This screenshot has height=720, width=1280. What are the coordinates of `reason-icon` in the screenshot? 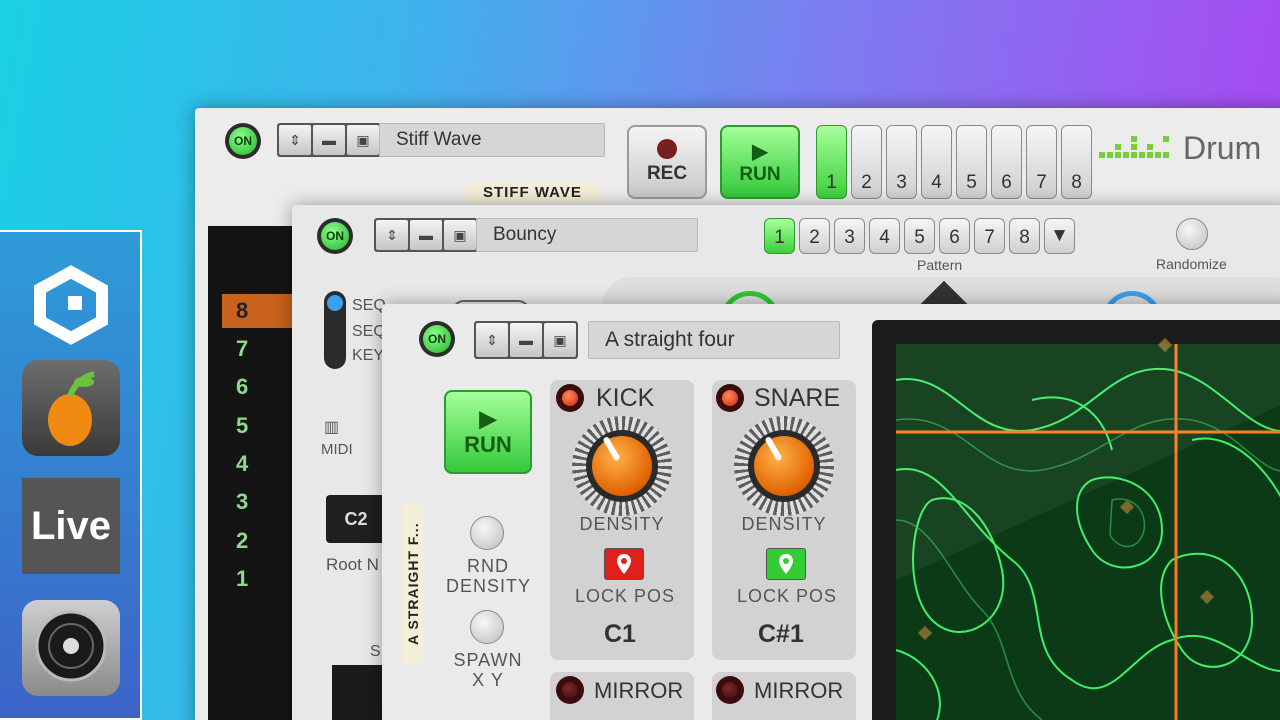 It's located at (71, 302).